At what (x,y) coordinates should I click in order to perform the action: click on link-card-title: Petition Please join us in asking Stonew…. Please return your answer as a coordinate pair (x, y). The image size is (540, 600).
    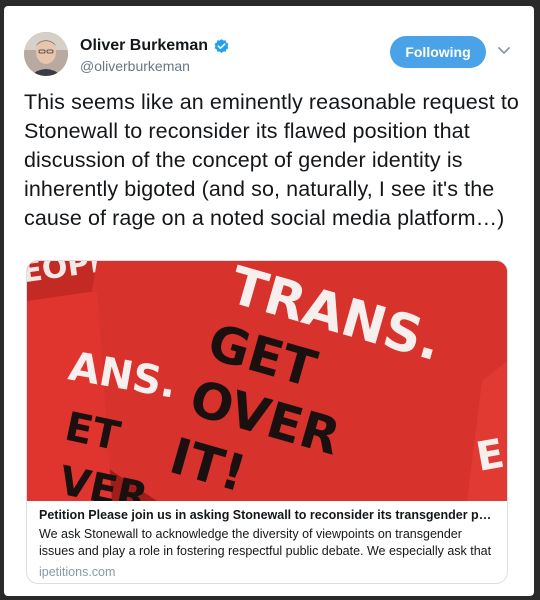
    Looking at the image, I should click on (268, 515).